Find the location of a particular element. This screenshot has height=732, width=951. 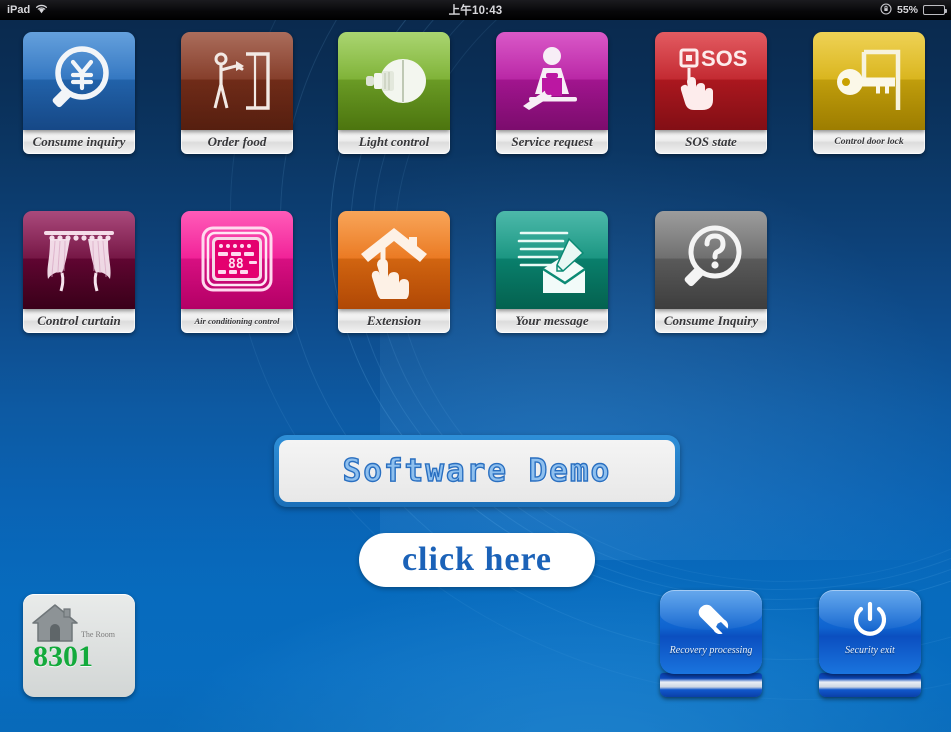

app-control-door-lock: Control door lock is located at coordinates (871, 98).